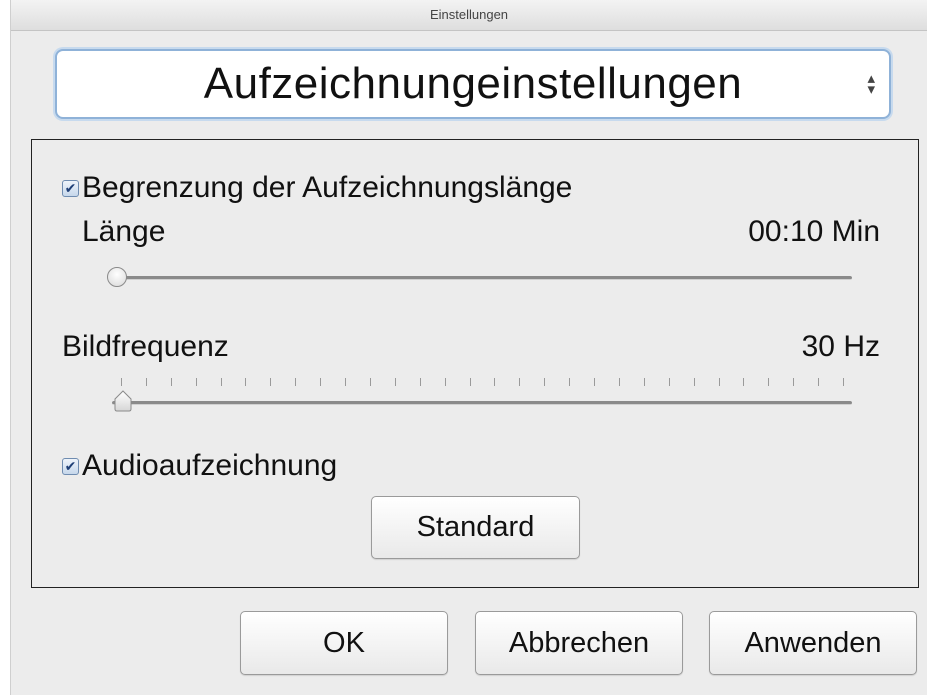  What do you see at coordinates (469, 15) in the screenshot?
I see `window-title: Einstellungen` at bounding box center [469, 15].